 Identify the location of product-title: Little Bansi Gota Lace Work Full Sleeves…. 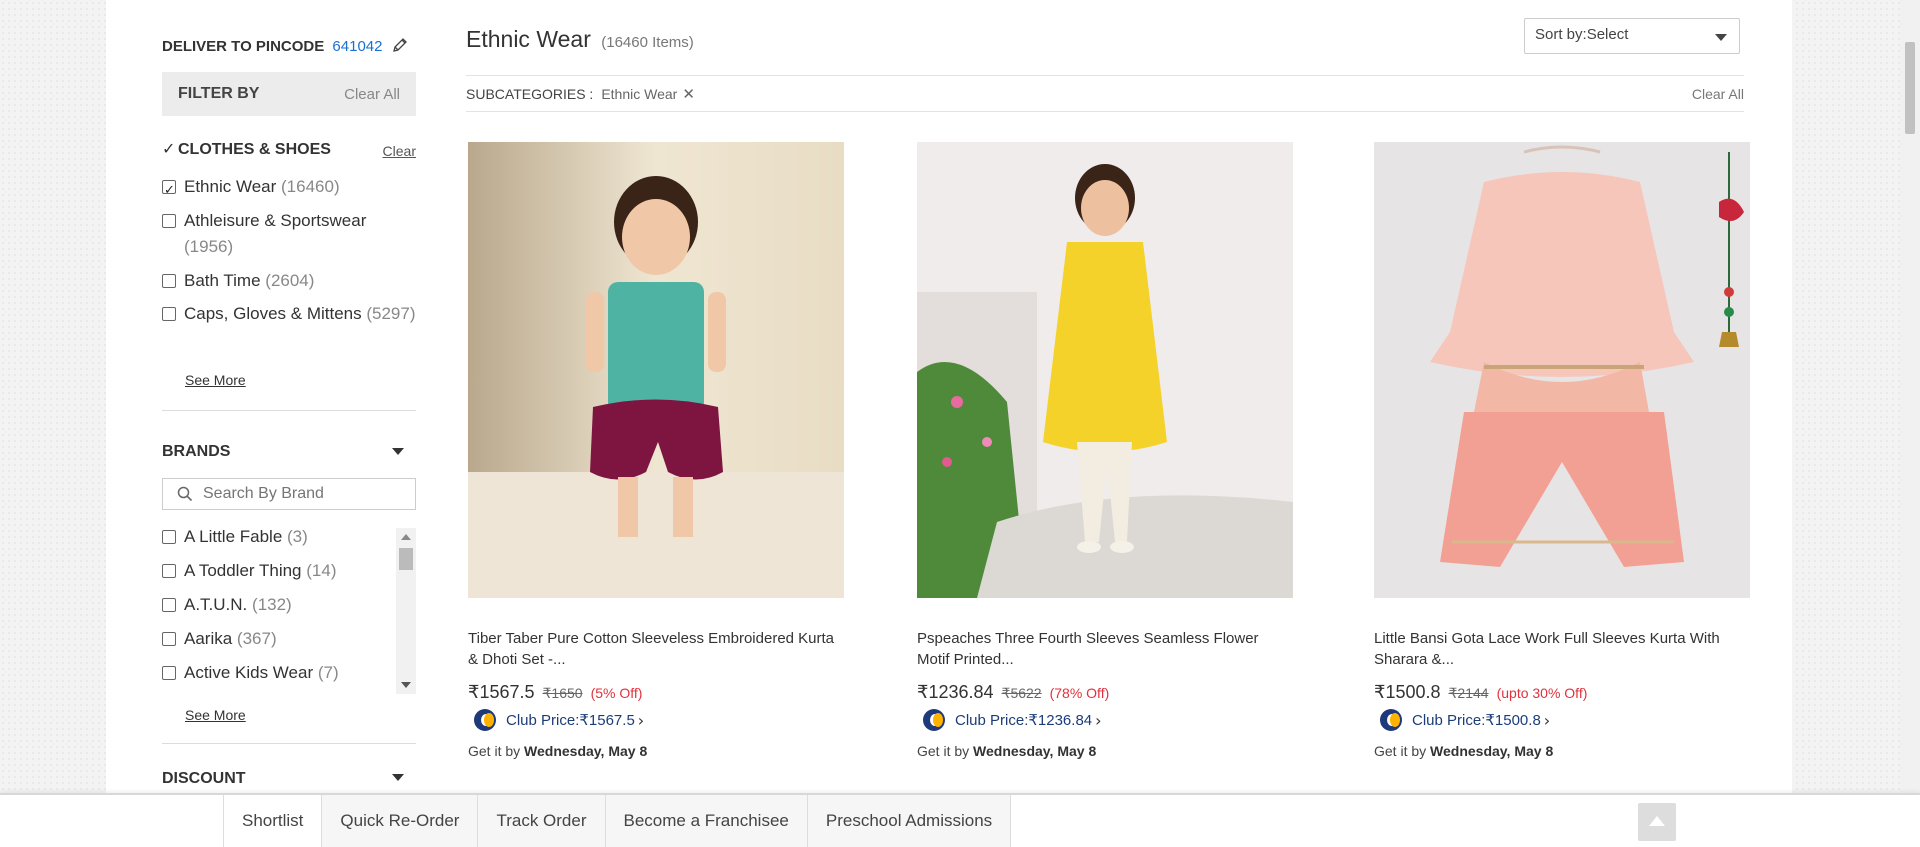
(1562, 649).